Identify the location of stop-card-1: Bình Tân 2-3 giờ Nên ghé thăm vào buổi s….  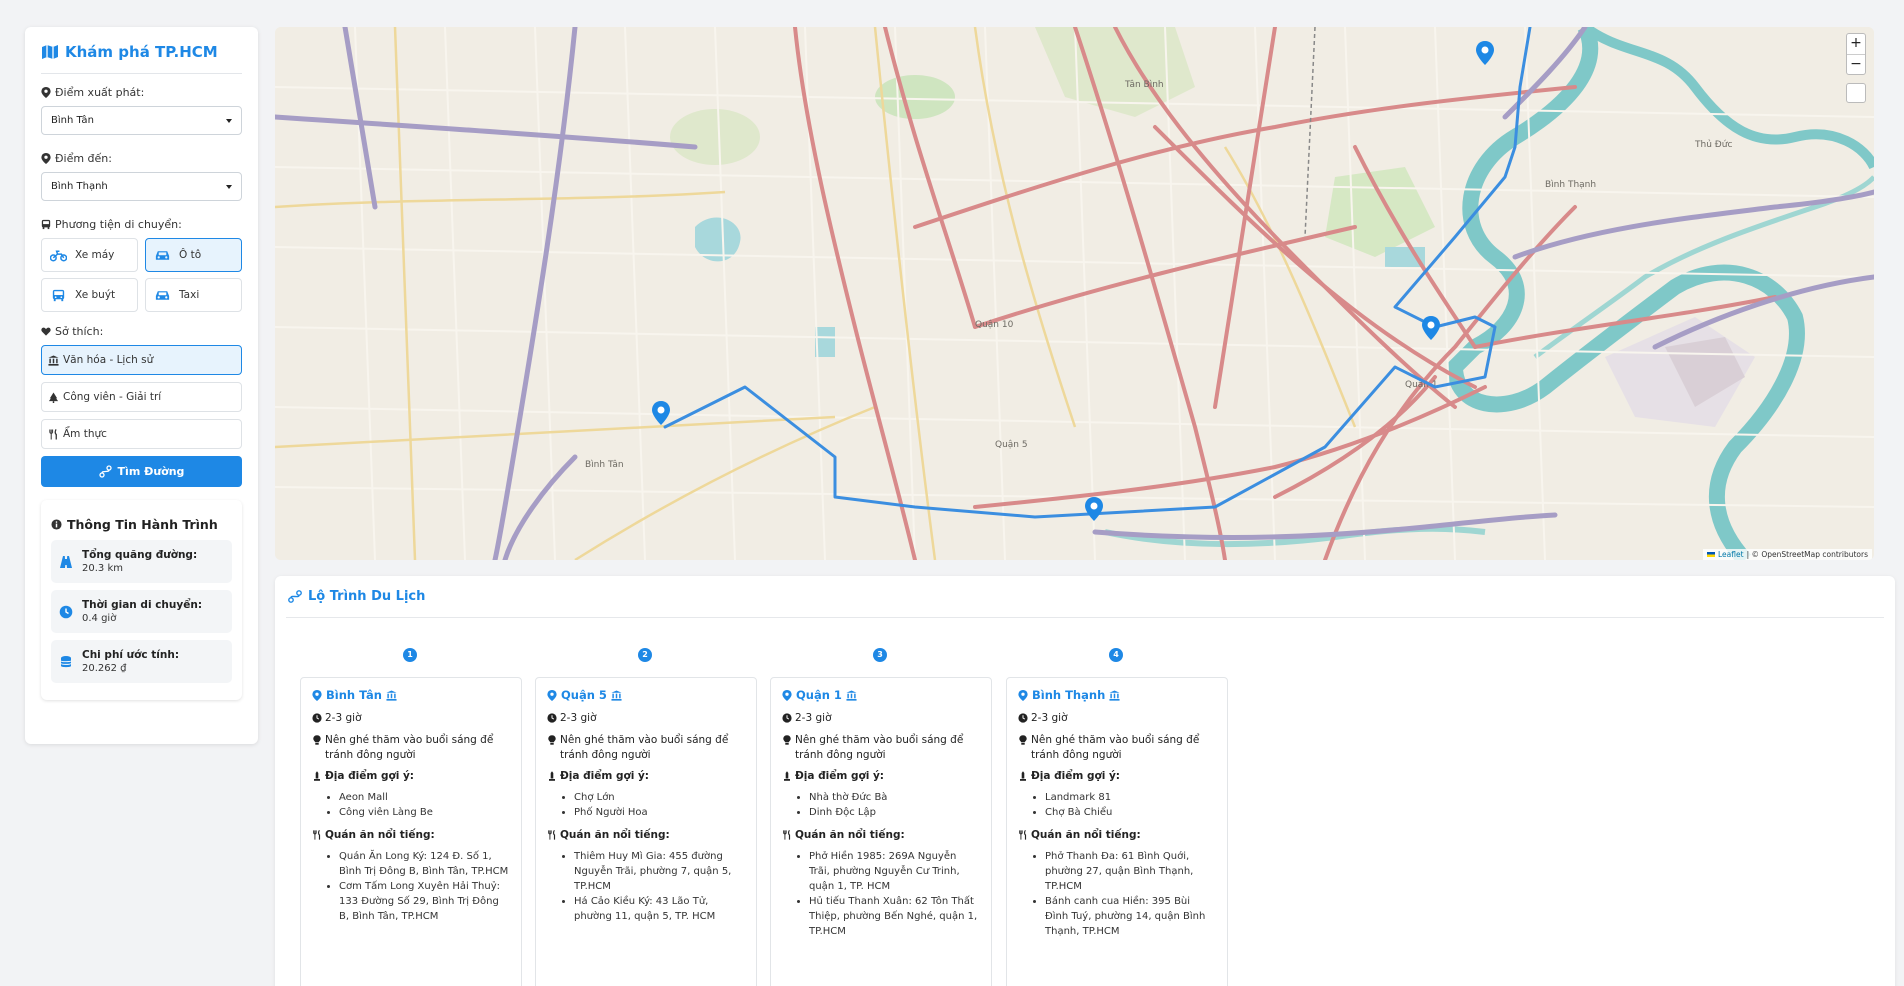
(411, 831).